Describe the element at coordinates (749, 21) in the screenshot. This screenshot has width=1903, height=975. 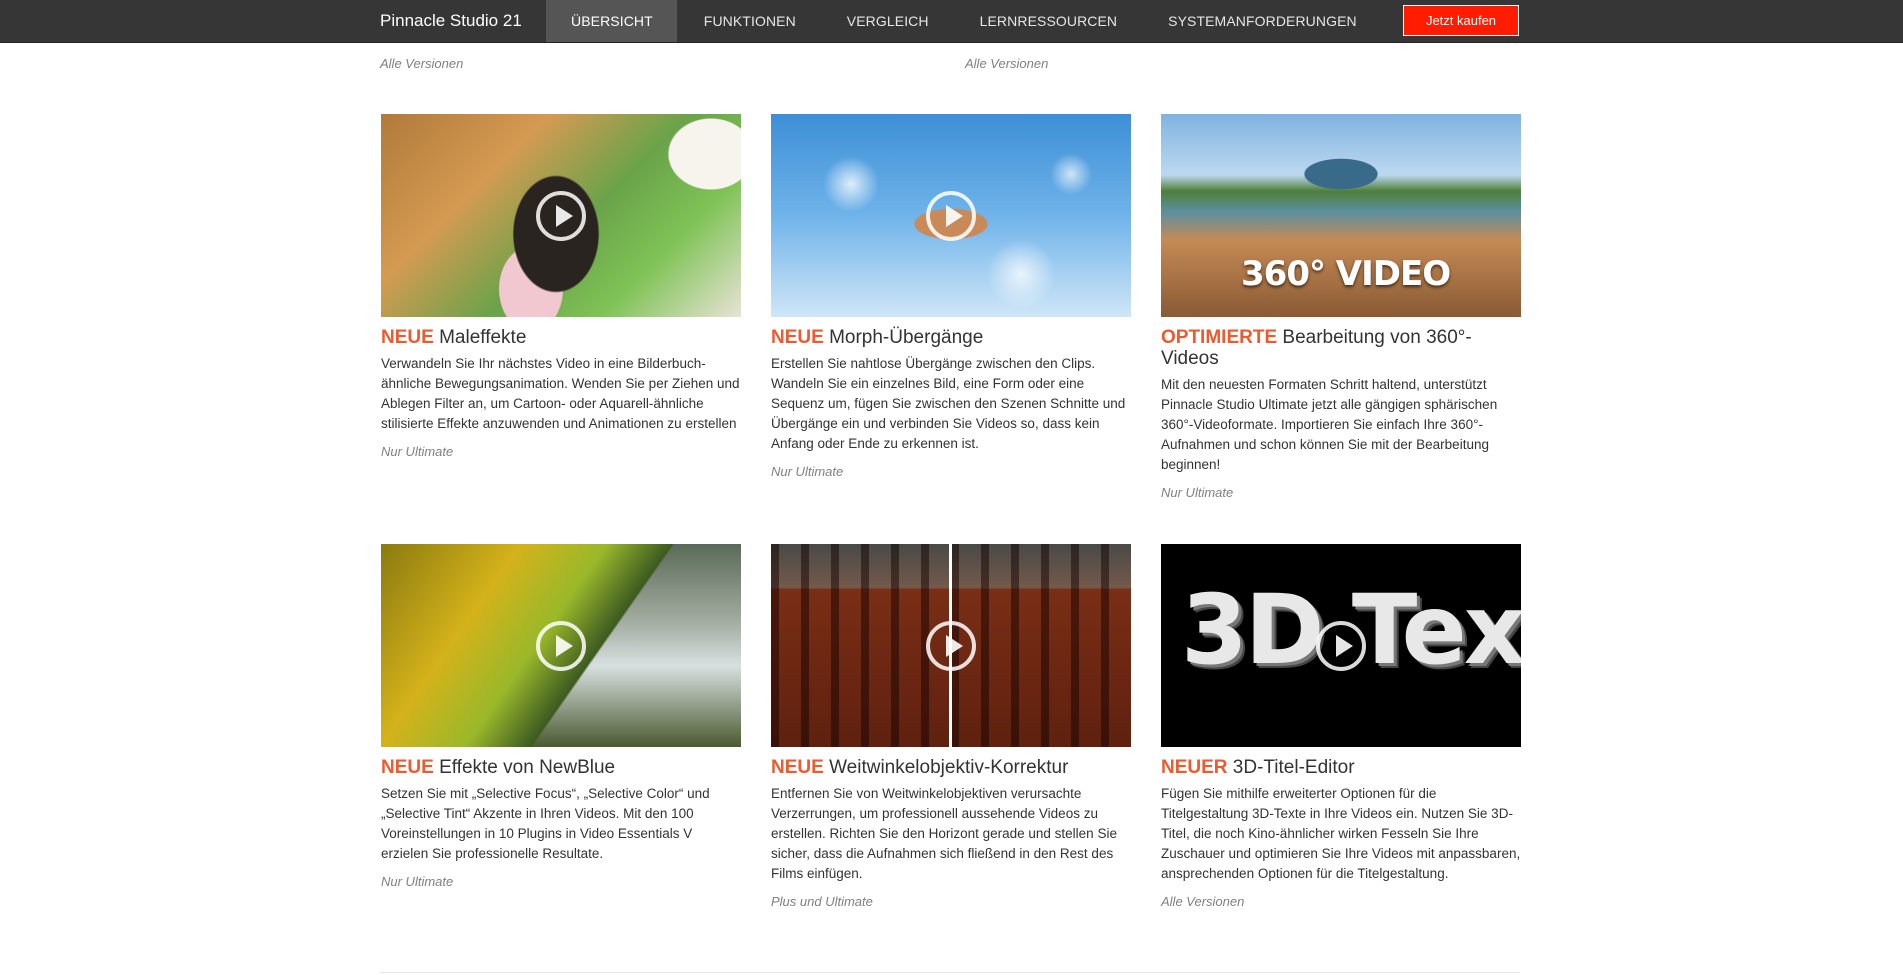
I see `nav-item-funktionen: FUNKTIONEN` at that location.